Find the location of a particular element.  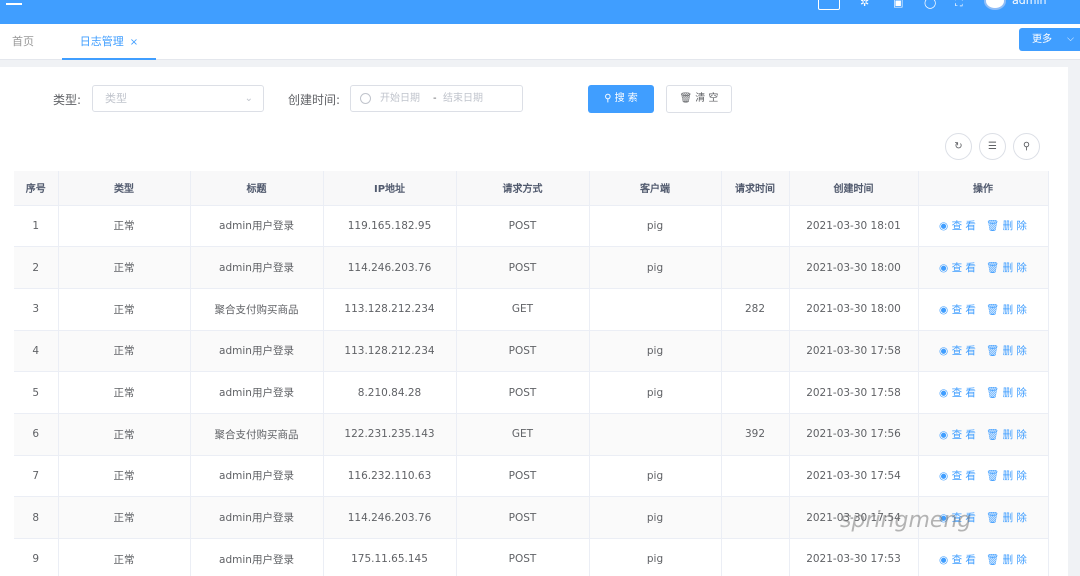

refresh-icon: ↻ is located at coordinates (958, 146).